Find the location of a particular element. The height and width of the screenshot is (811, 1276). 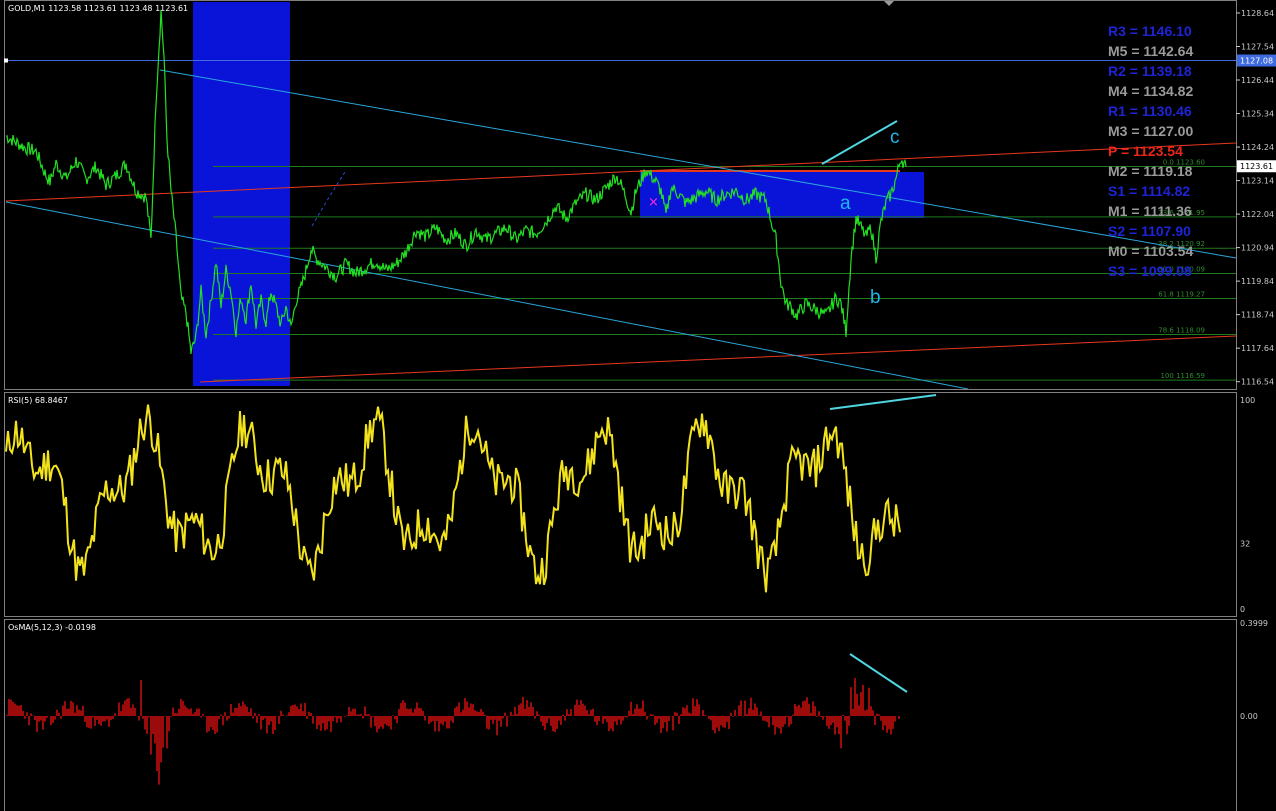

blue-zone-left is located at coordinates (241, 194).